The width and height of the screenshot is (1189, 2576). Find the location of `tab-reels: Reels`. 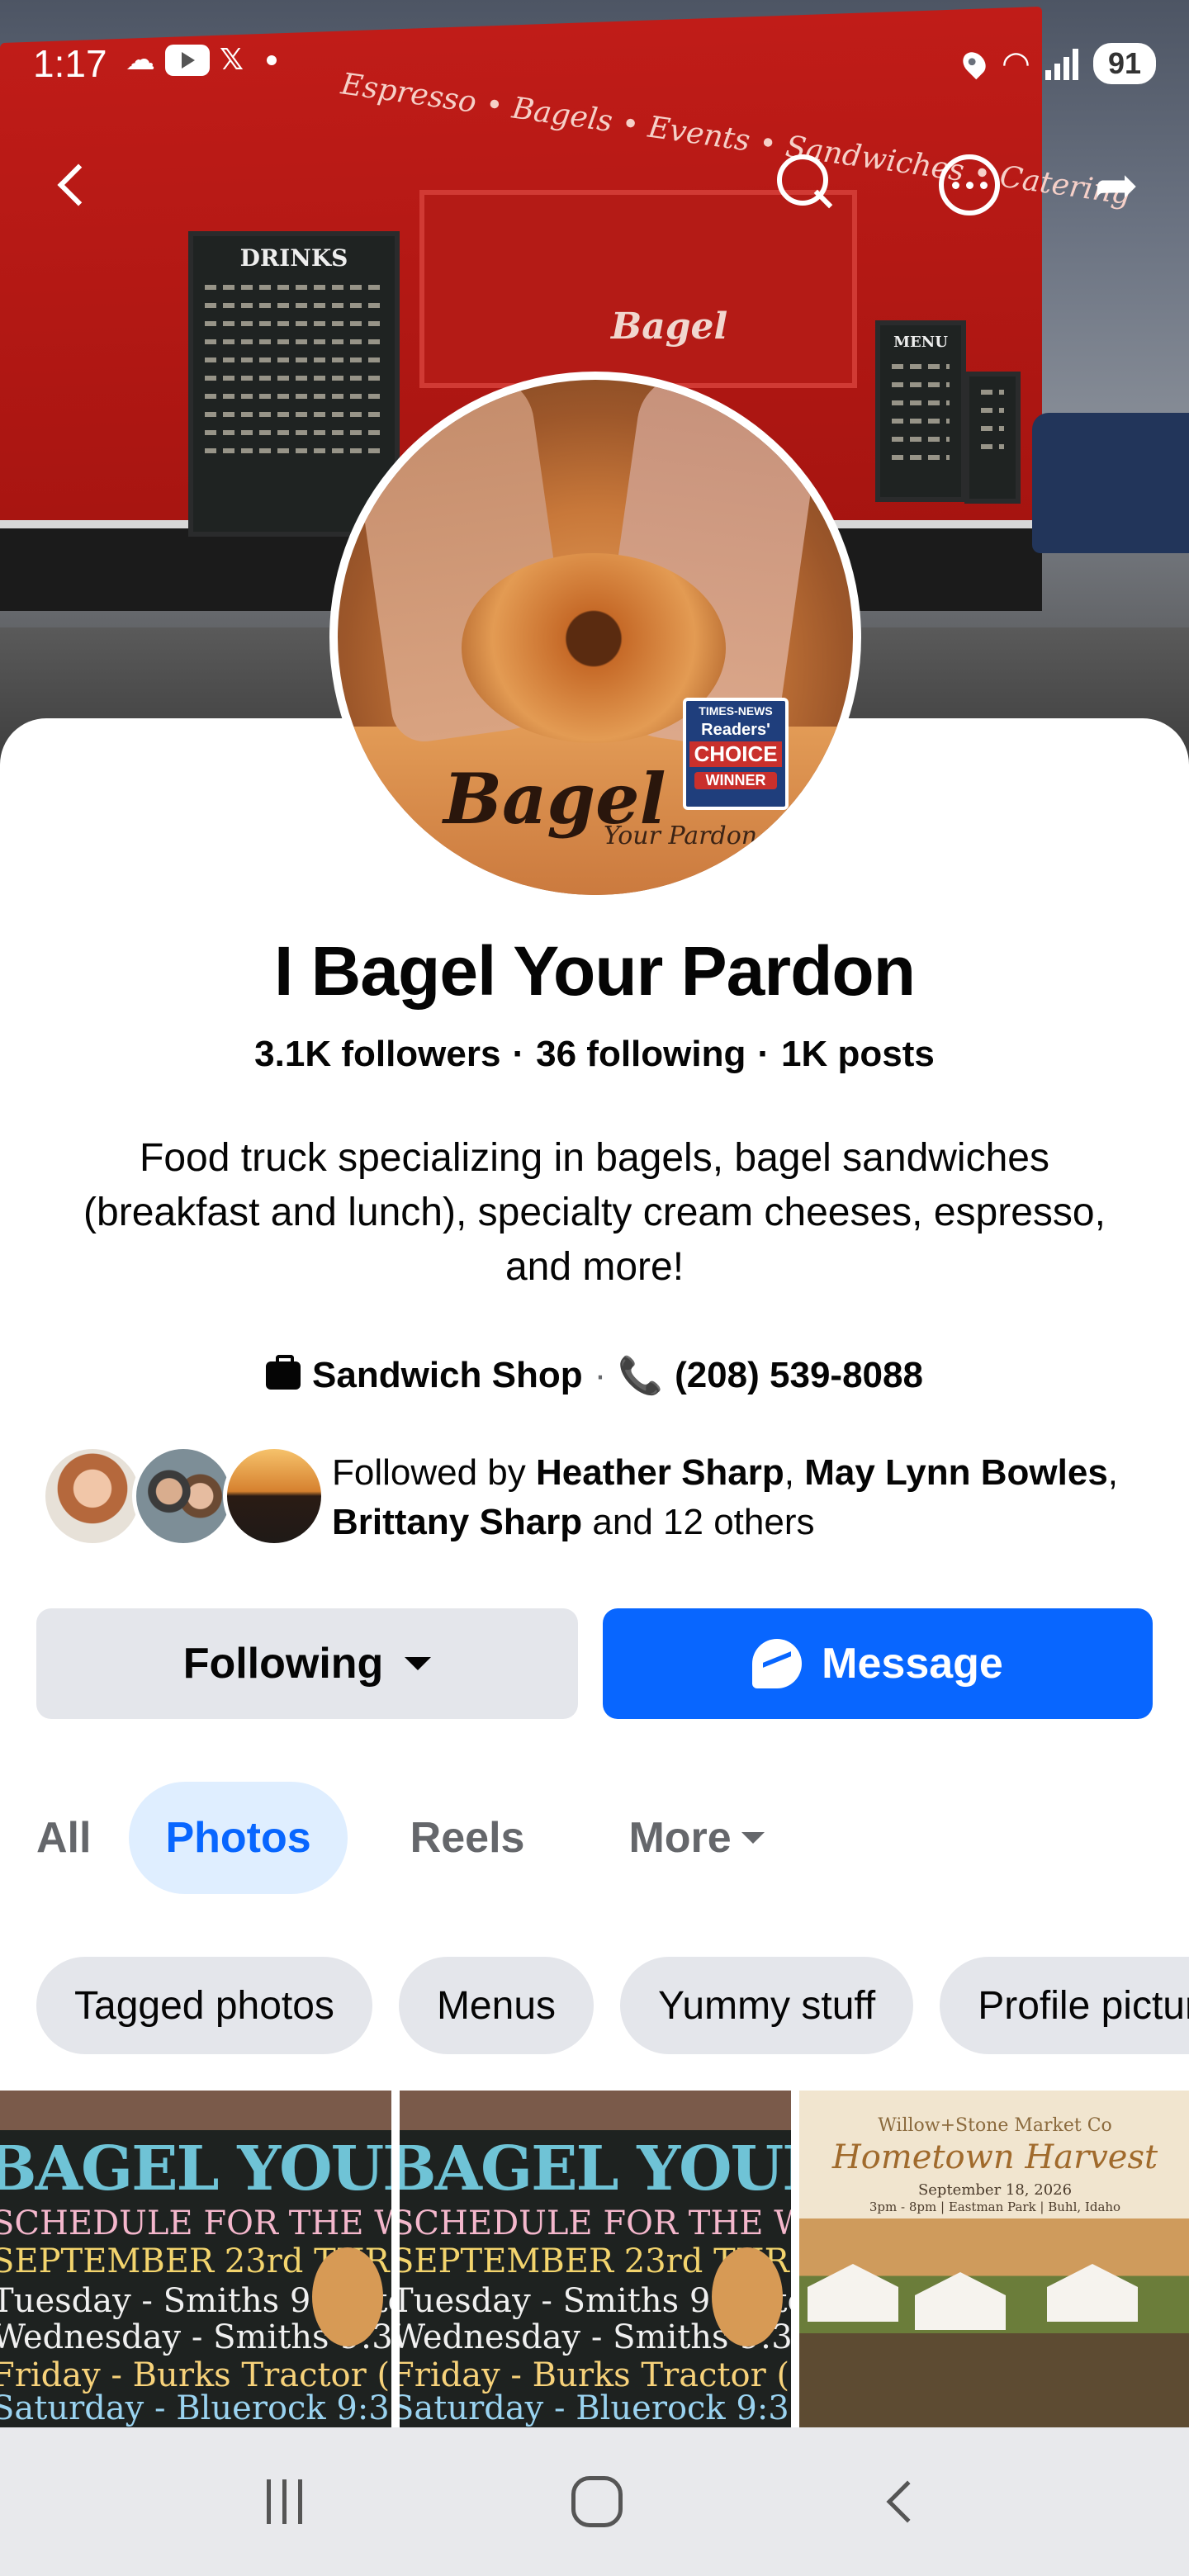

tab-reels: Reels is located at coordinates (467, 1838).